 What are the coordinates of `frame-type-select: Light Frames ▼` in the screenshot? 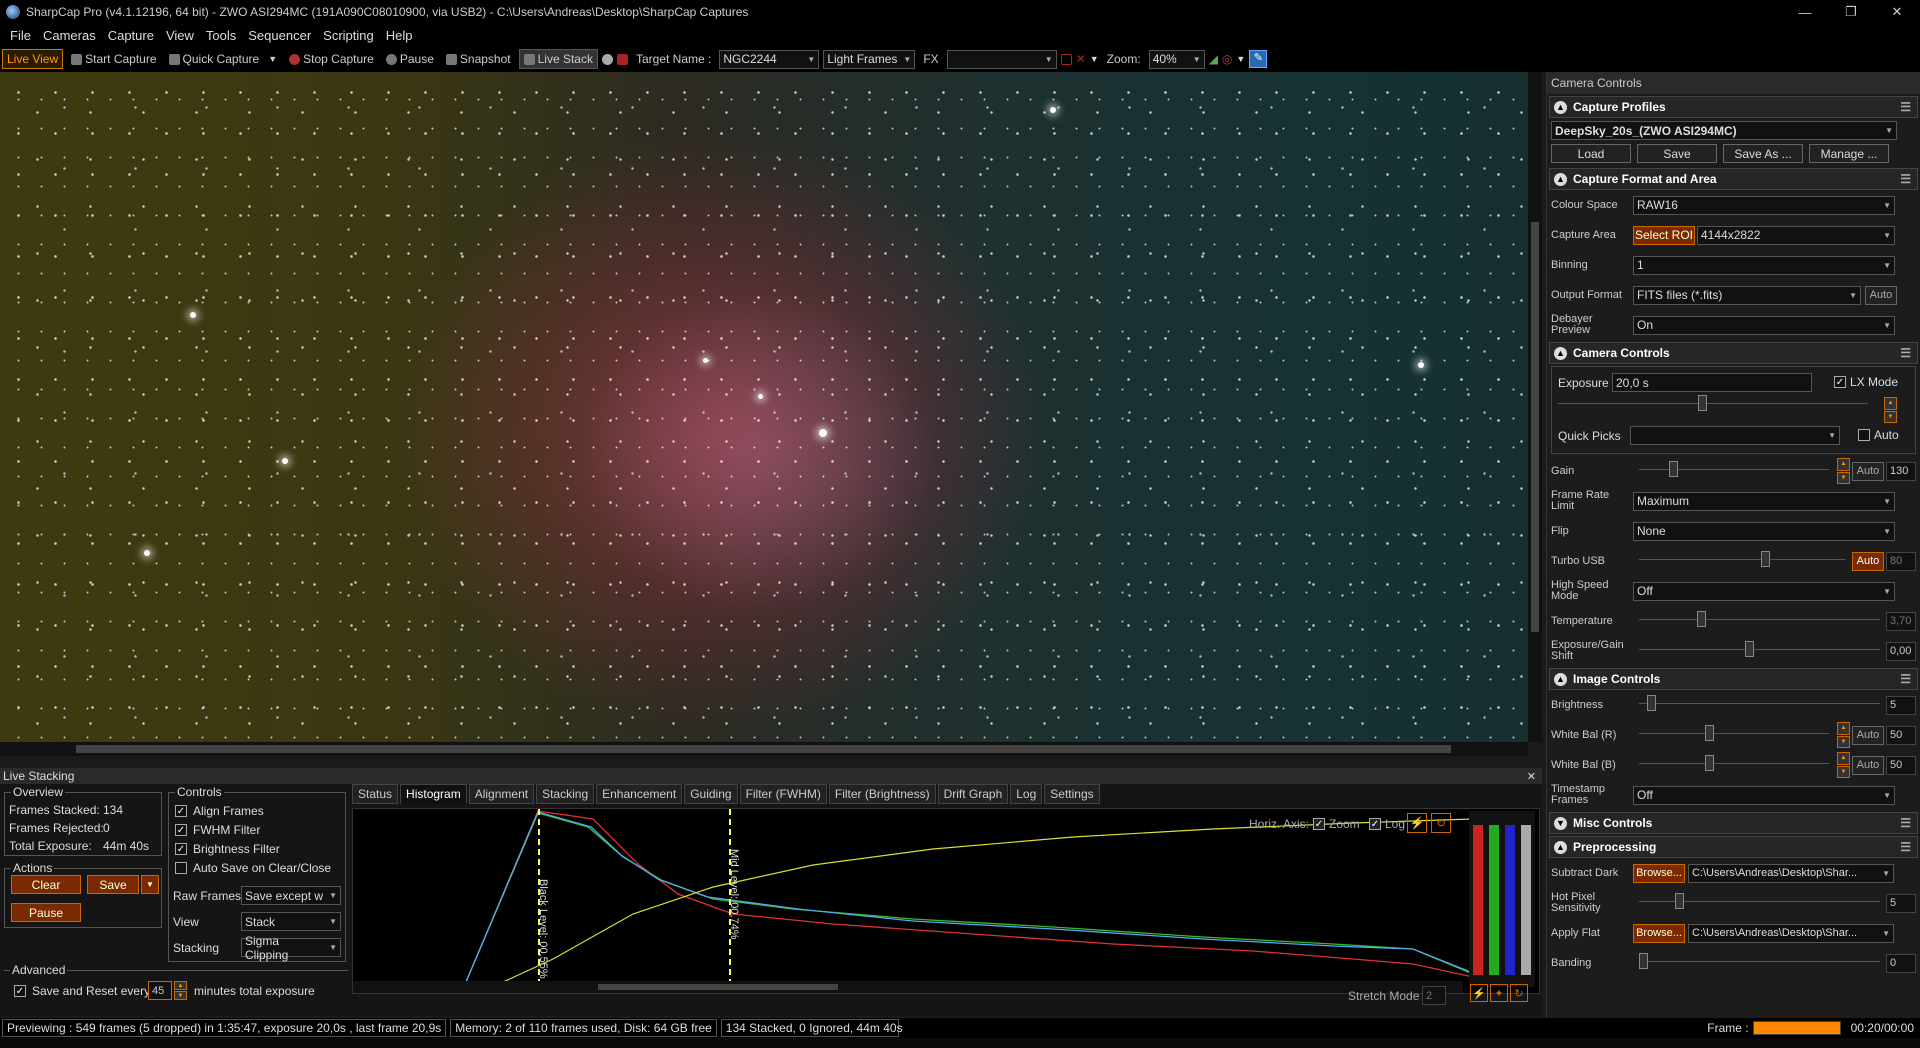 It's located at (869, 59).